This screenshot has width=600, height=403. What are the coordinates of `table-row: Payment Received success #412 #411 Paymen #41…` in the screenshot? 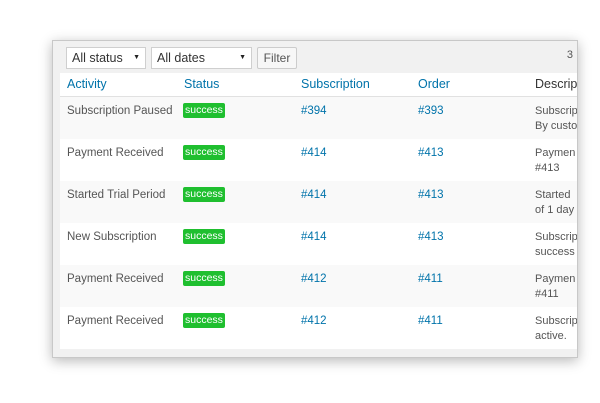 It's located at (318, 286).